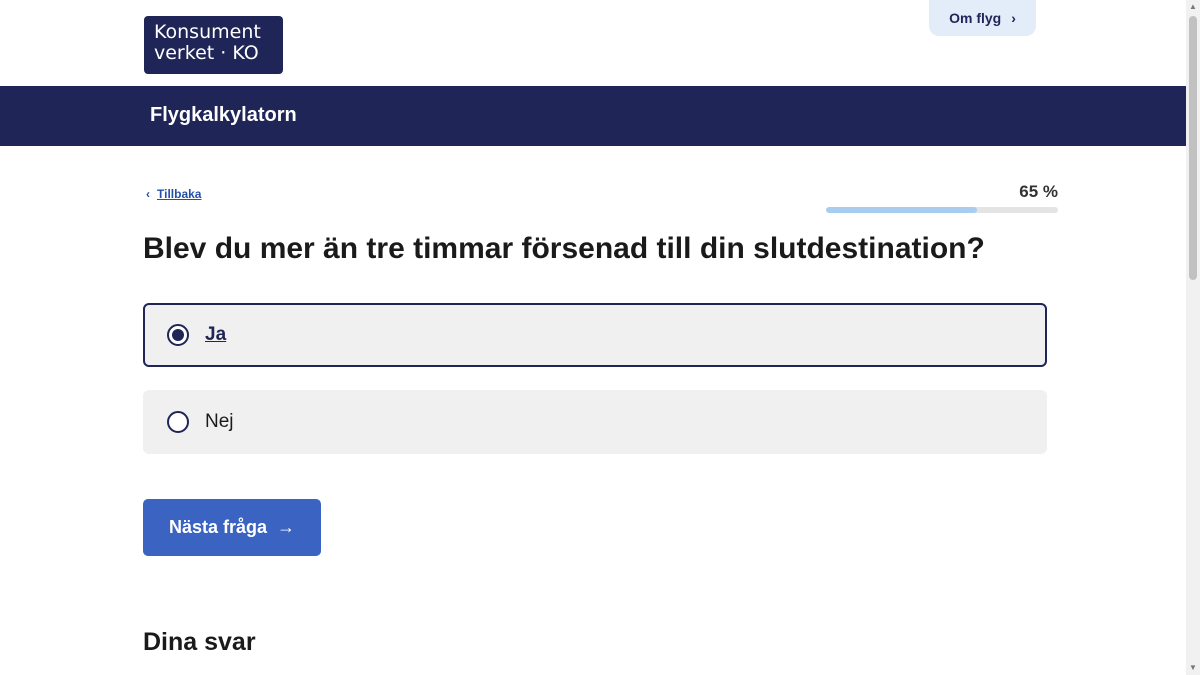 This screenshot has height=675, width=1200. What do you see at coordinates (1013, 18) in the screenshot?
I see `chevron-right-icon: ›` at bounding box center [1013, 18].